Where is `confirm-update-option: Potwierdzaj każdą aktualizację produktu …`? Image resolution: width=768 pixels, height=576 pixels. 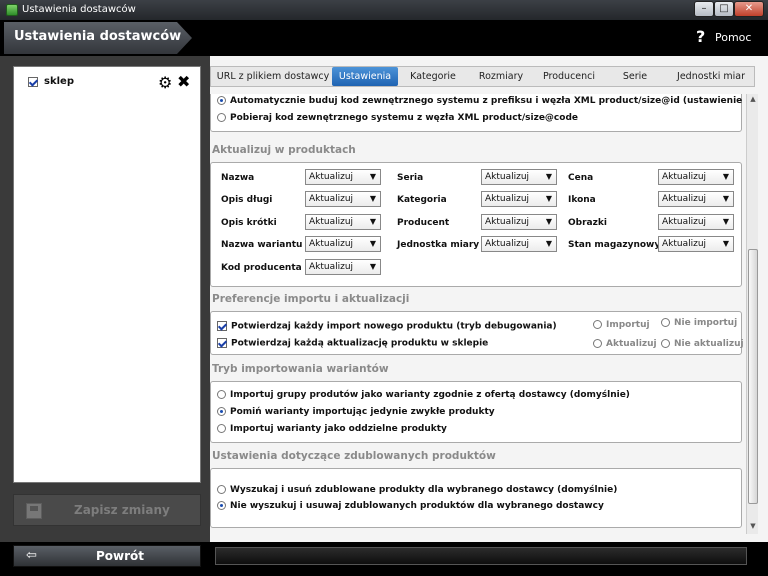 confirm-update-option: Potwierdzaj każdą aktualizację produktu … is located at coordinates (352, 345).